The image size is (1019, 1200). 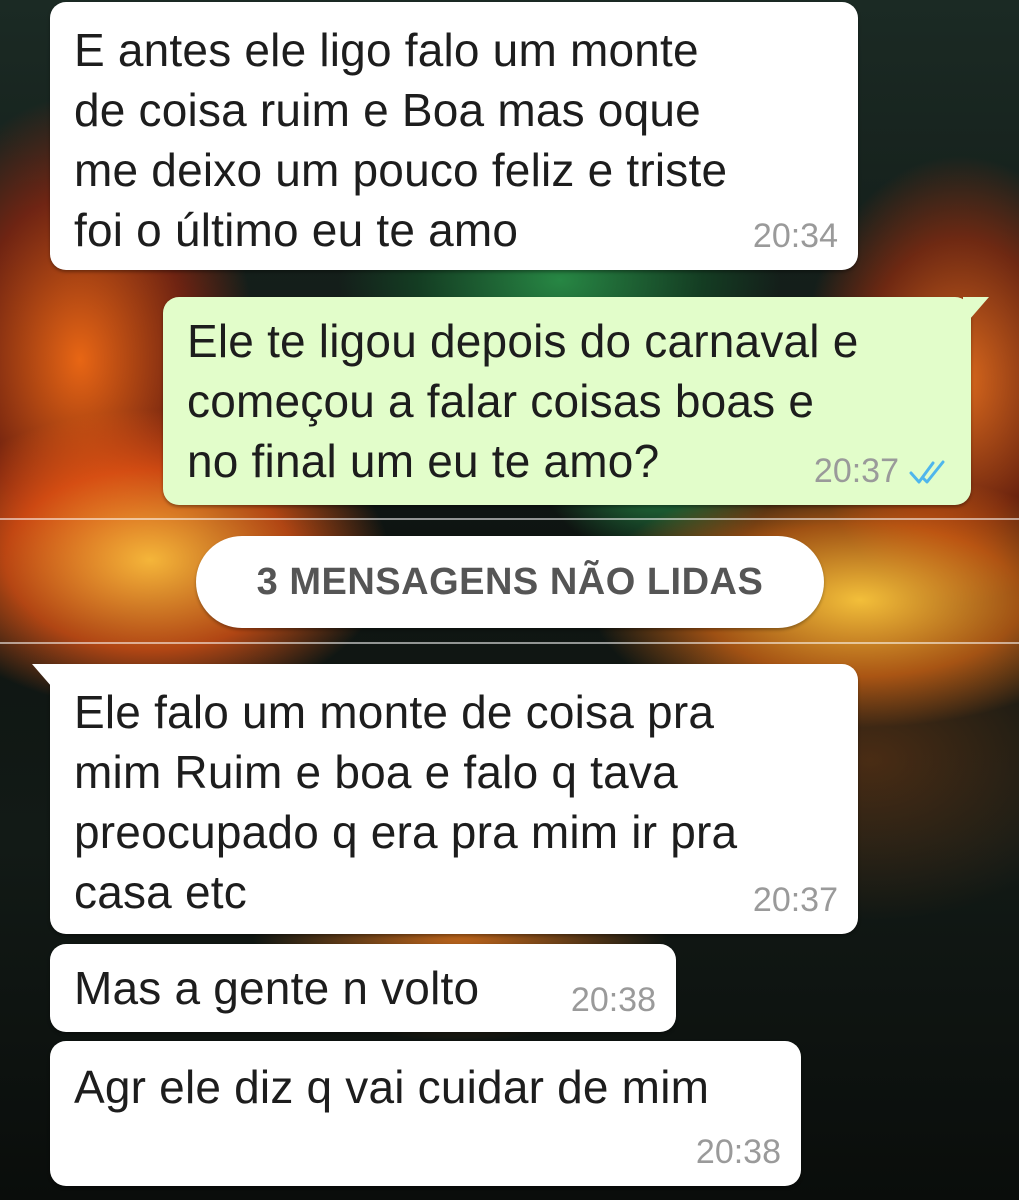 I want to click on double-check-read-icon, so click(x=930, y=472).